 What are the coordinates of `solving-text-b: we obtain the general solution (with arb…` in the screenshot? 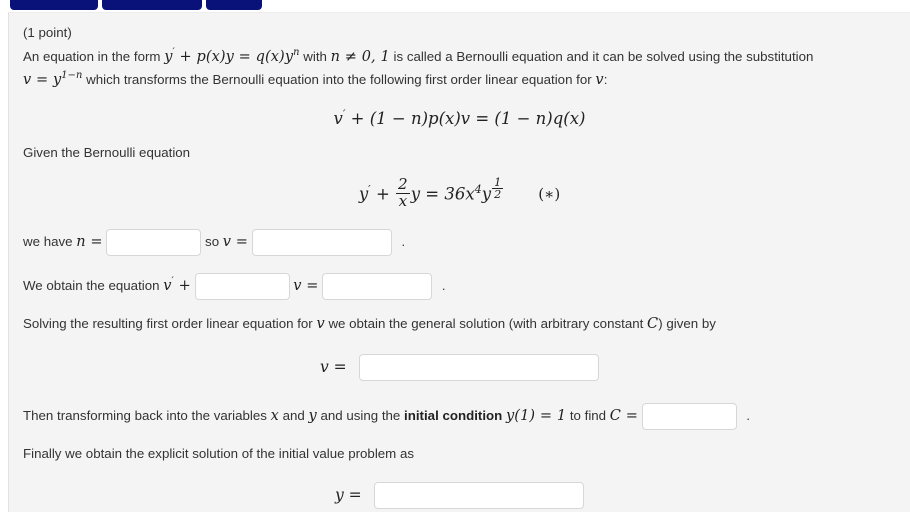 It's located at (486, 323).